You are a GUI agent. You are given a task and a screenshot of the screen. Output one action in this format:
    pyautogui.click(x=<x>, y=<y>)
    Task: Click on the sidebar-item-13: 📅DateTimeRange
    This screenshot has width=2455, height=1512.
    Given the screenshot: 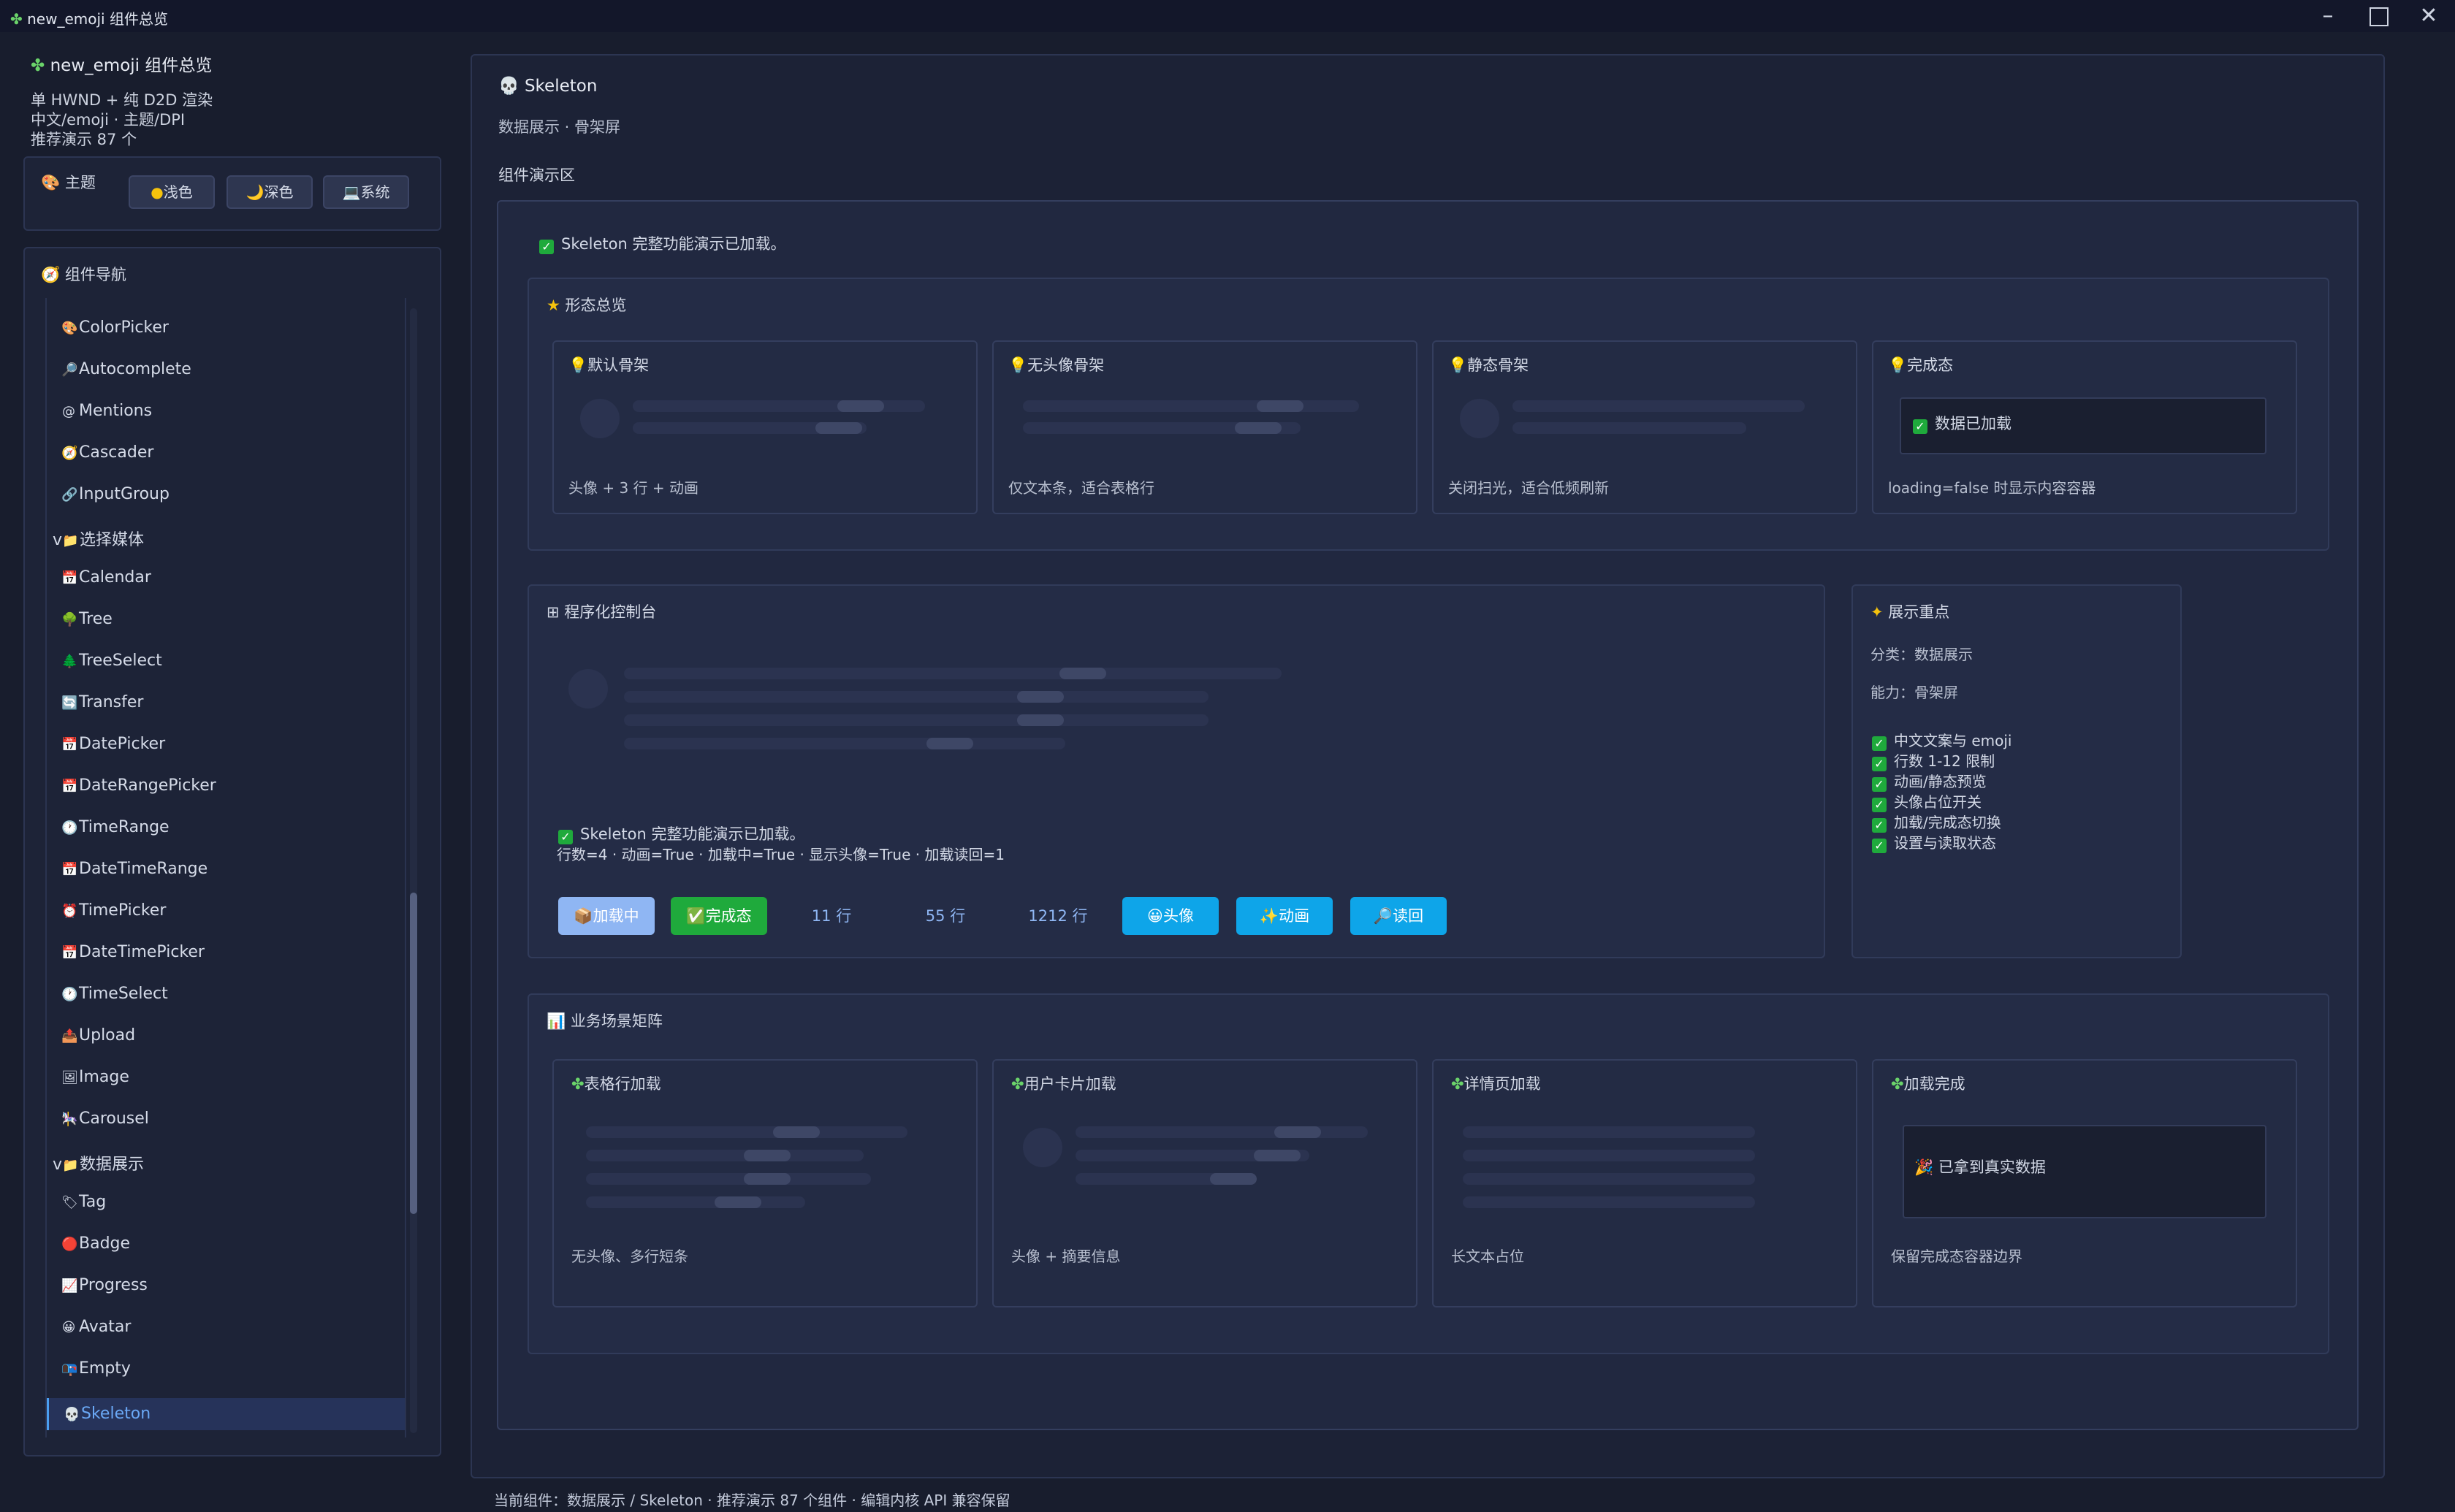 What is the action you would take?
    pyautogui.click(x=134, y=873)
    